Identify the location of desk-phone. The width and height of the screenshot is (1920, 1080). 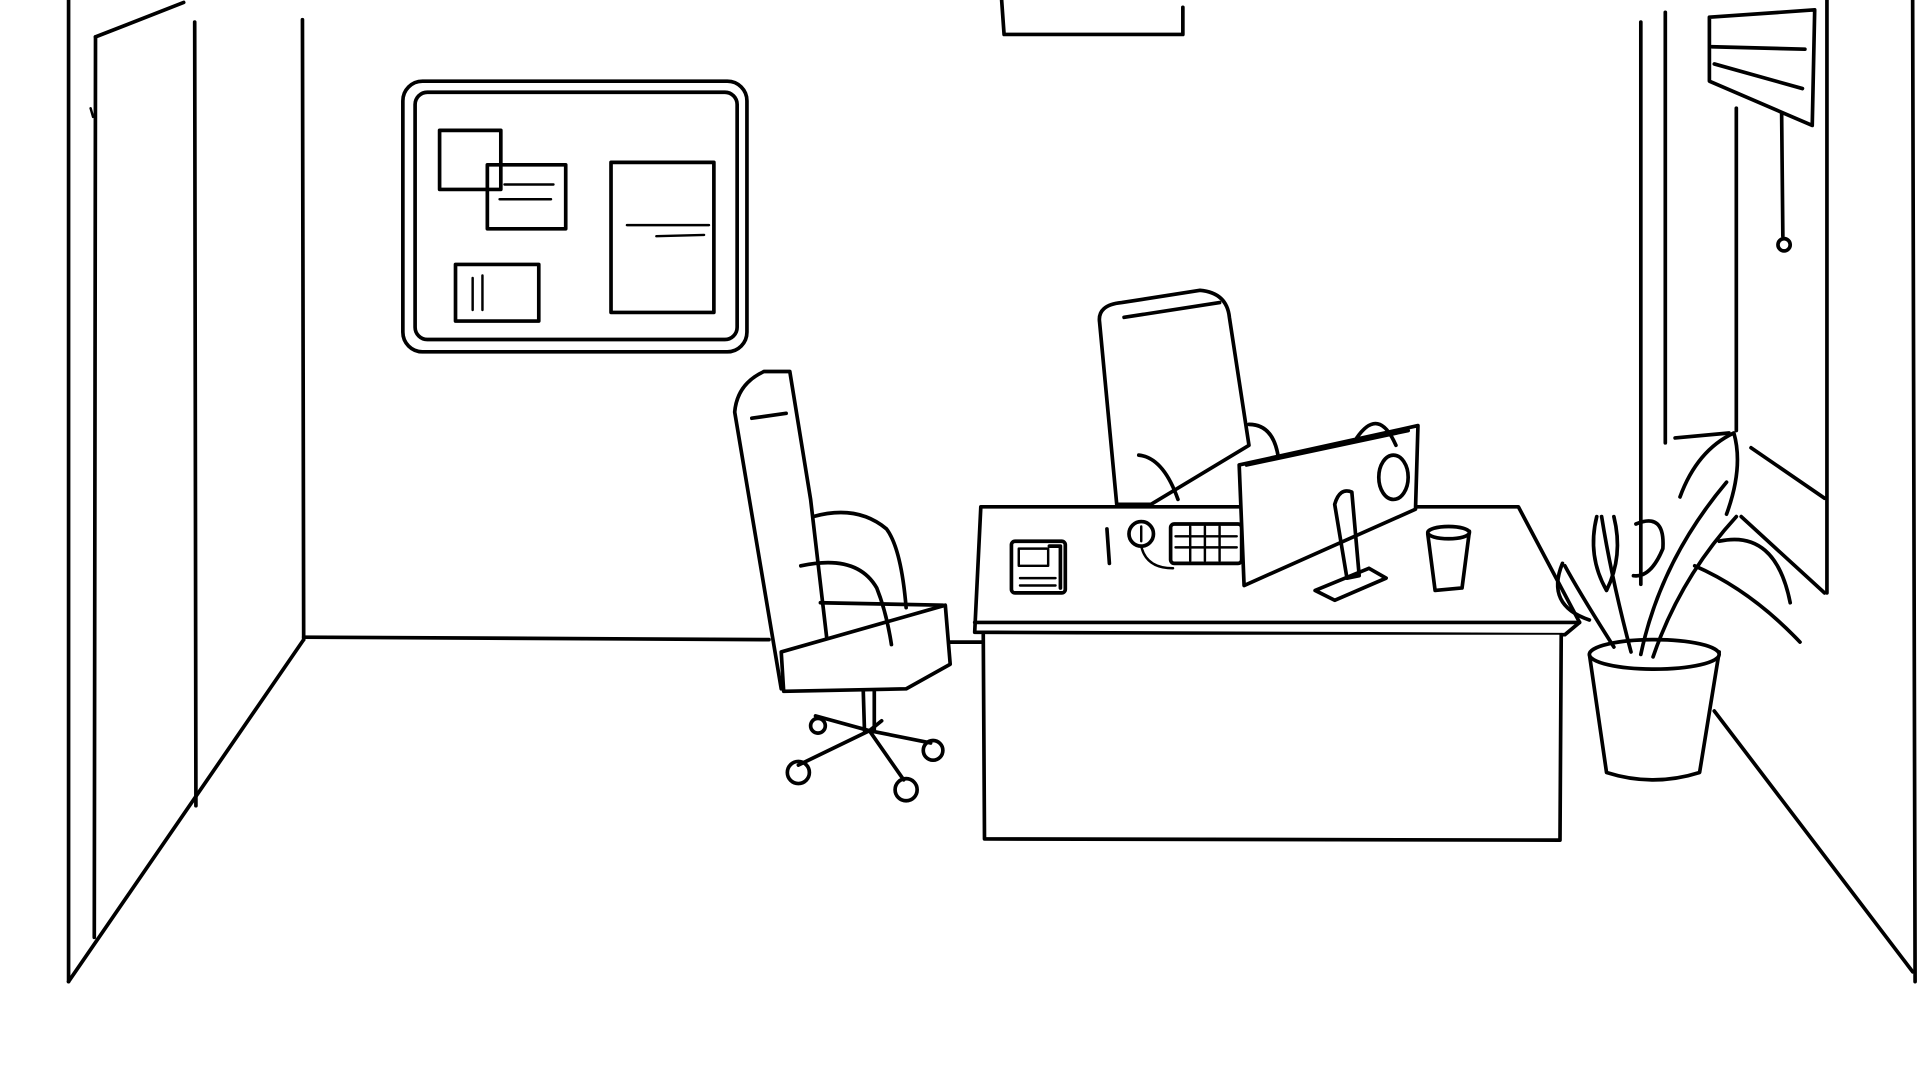
(1038, 567).